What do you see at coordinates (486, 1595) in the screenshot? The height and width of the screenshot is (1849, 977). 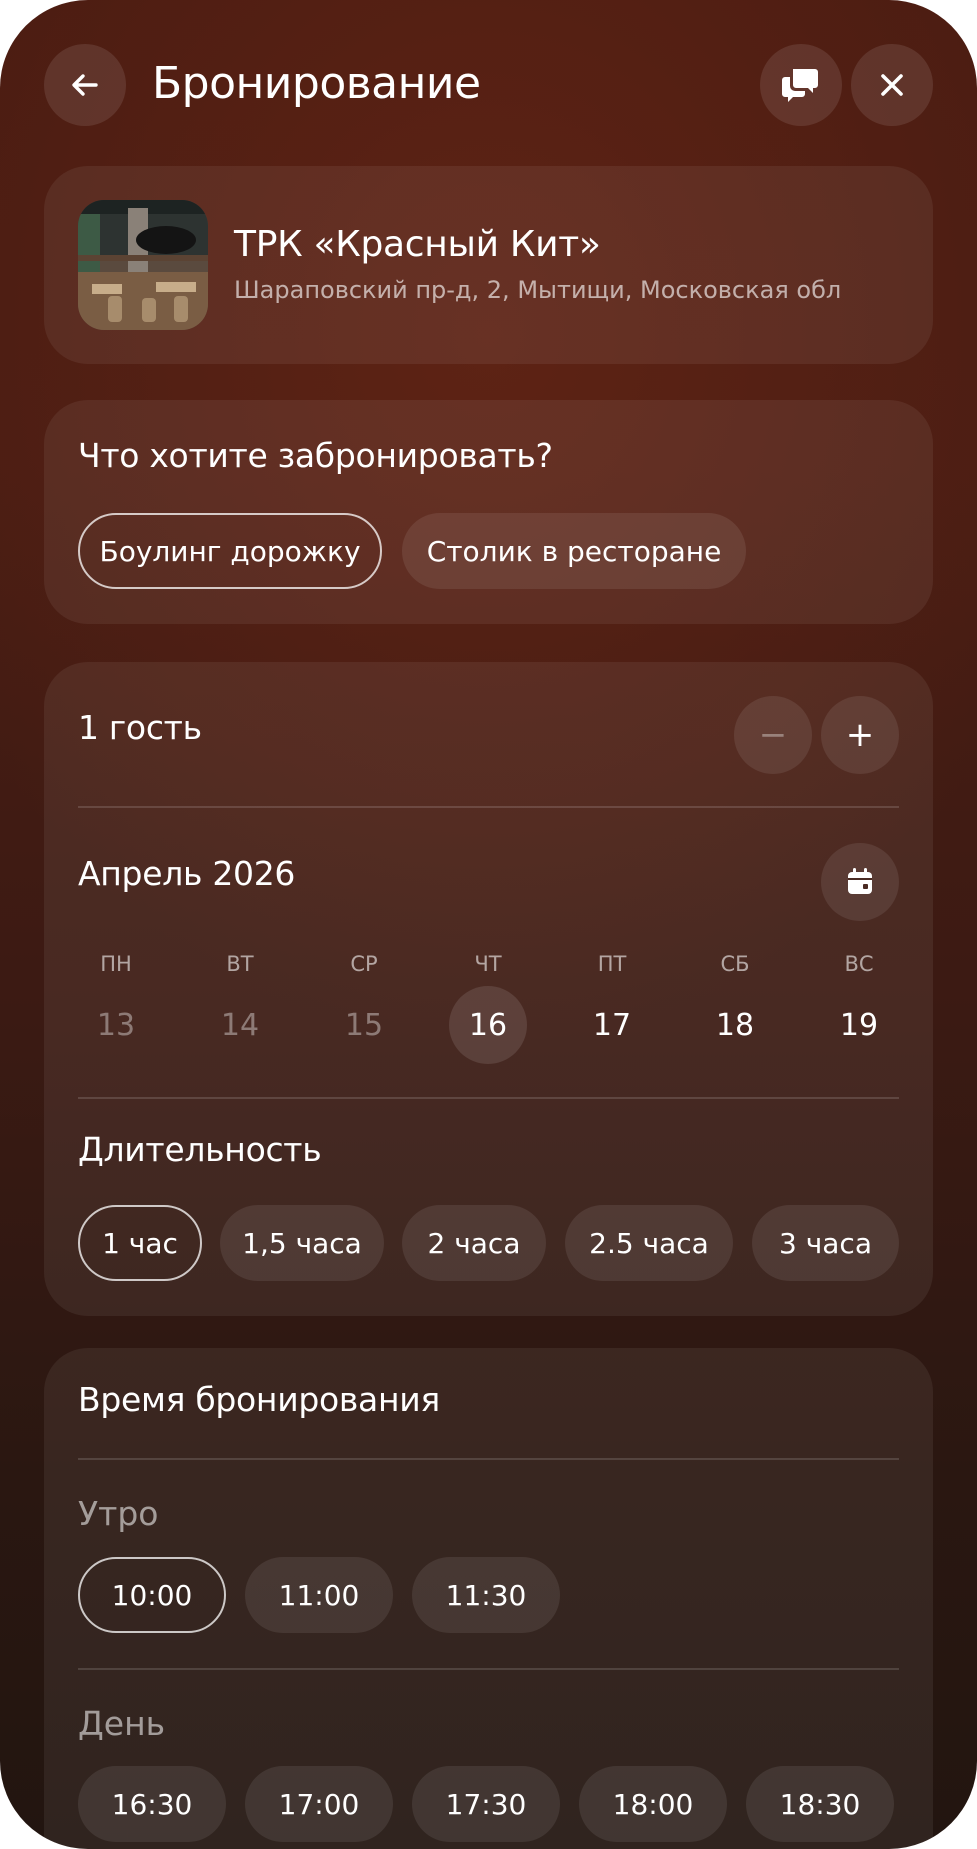 I see `time-slot: 11:30` at bounding box center [486, 1595].